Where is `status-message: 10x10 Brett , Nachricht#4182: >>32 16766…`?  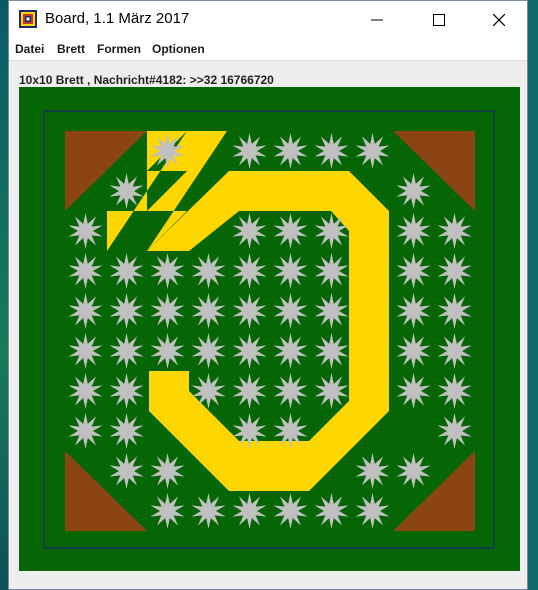
status-message: 10x10 Brett , Nachricht#4182: >>32 16766… is located at coordinates (146, 80).